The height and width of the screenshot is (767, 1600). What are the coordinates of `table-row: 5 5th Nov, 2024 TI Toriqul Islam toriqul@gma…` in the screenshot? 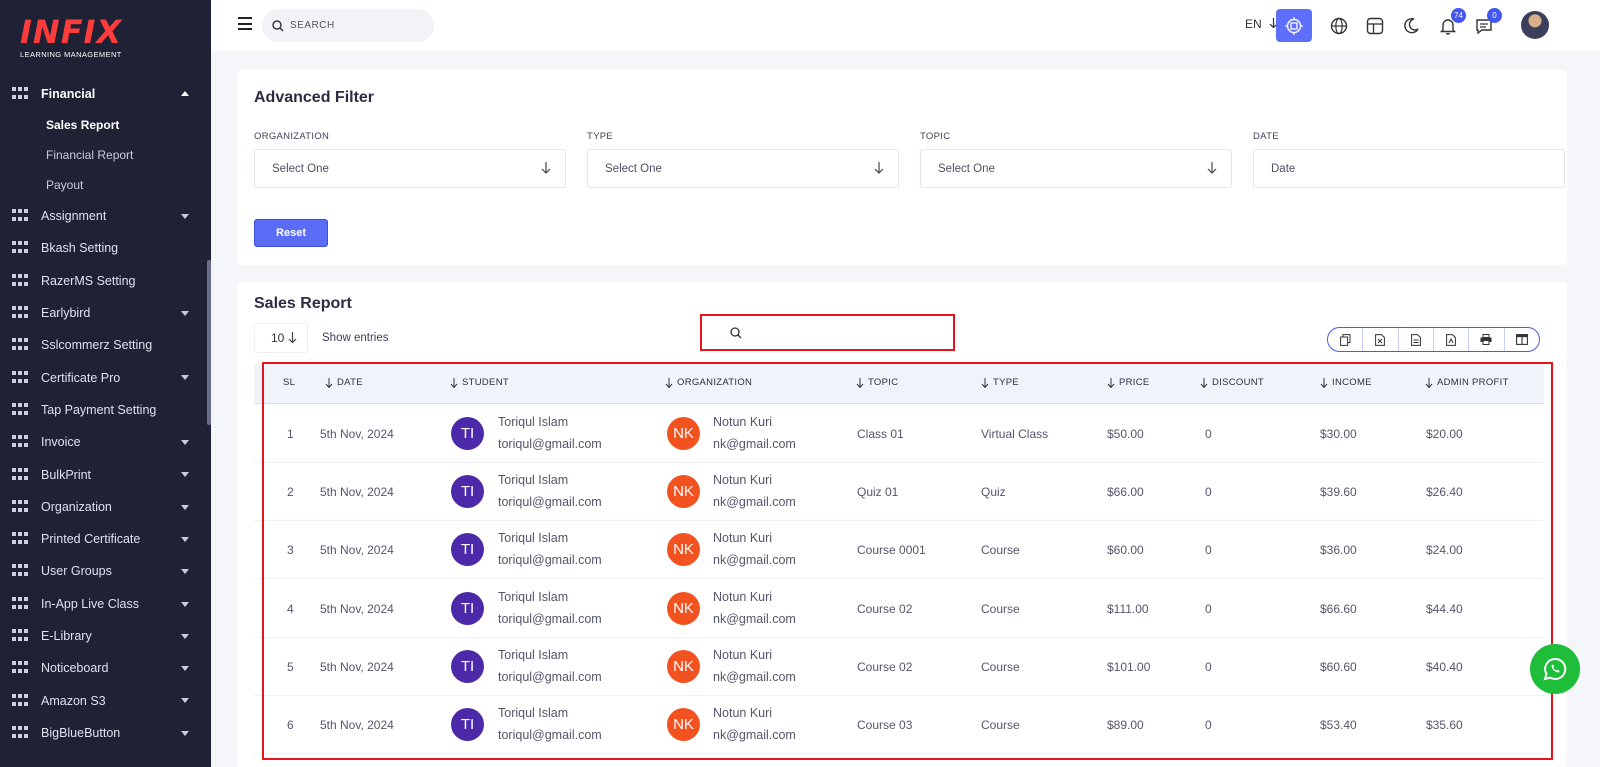 It's located at (899, 667).